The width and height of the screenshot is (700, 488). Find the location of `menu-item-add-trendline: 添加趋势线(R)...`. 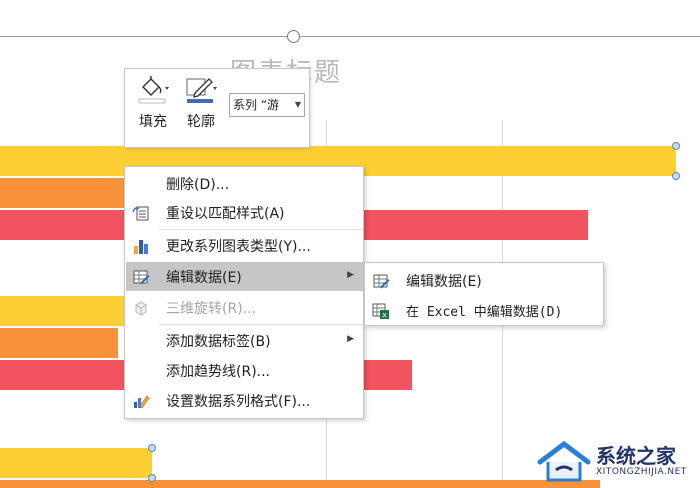

menu-item-add-trendline: 添加趋势线(R)... is located at coordinates (245, 370).